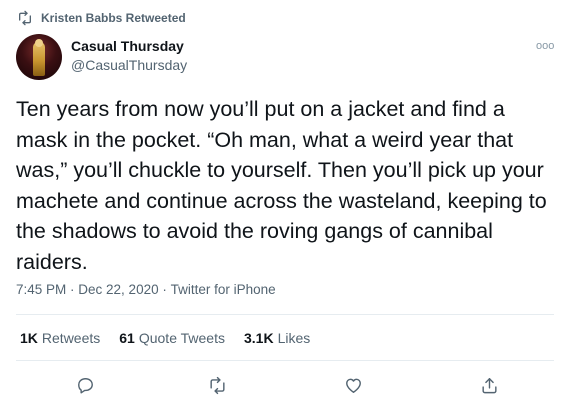  Describe the element at coordinates (223, 289) in the screenshot. I see `tweet-source: Twitter for iPhone` at that location.